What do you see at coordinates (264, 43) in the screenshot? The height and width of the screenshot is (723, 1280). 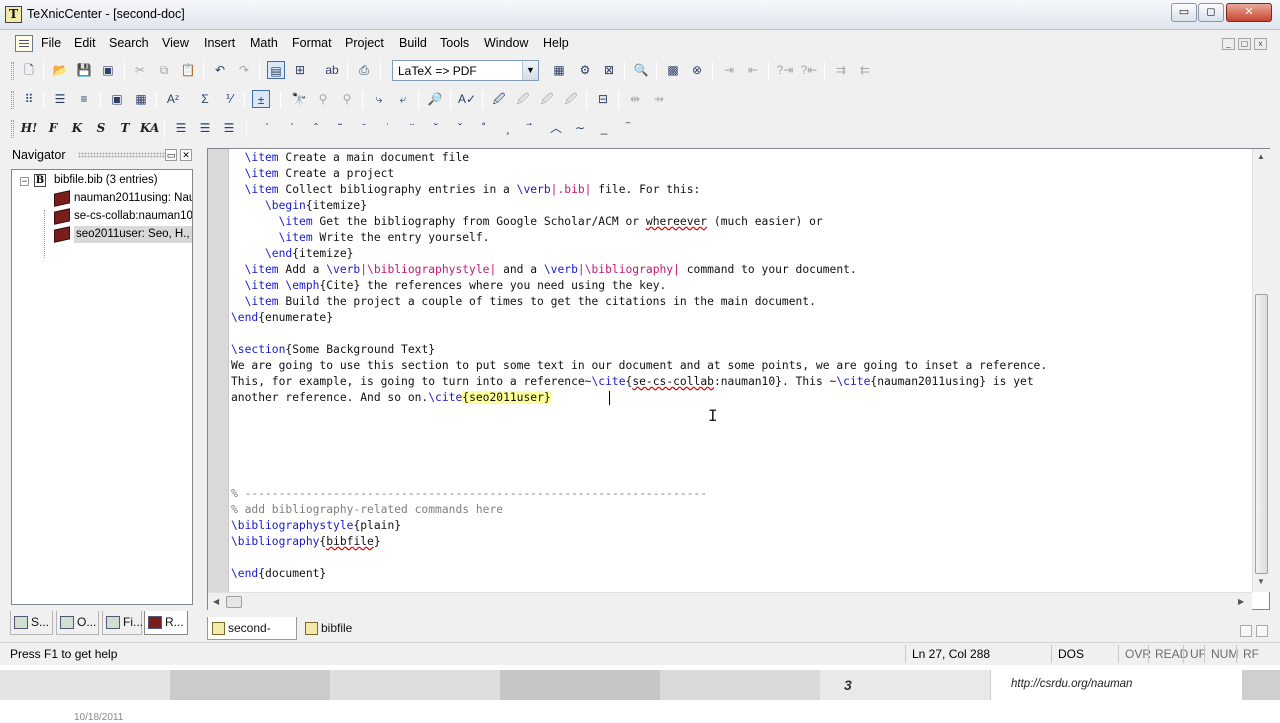 I see `menu-math: Math` at bounding box center [264, 43].